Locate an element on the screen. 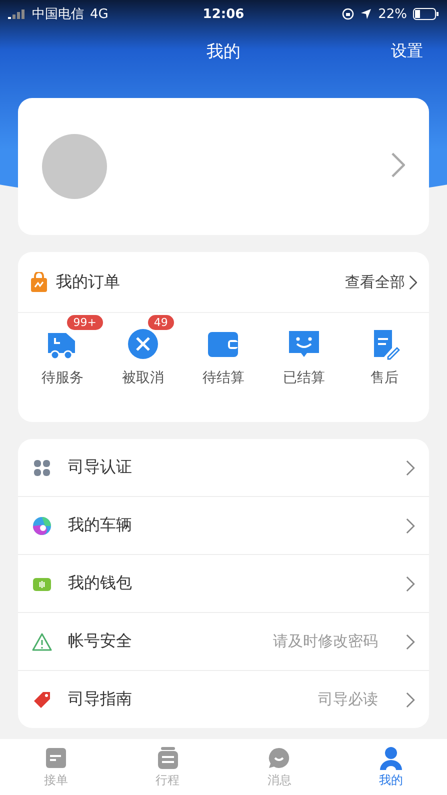 Image resolution: width=447 pixels, height=795 pixels. menu-label: 帐号安全 is located at coordinates (100, 641).